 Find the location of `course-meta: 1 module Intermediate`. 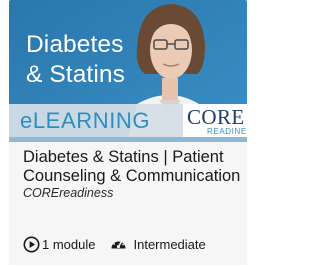

course-meta: 1 module Intermediate is located at coordinates (114, 244).